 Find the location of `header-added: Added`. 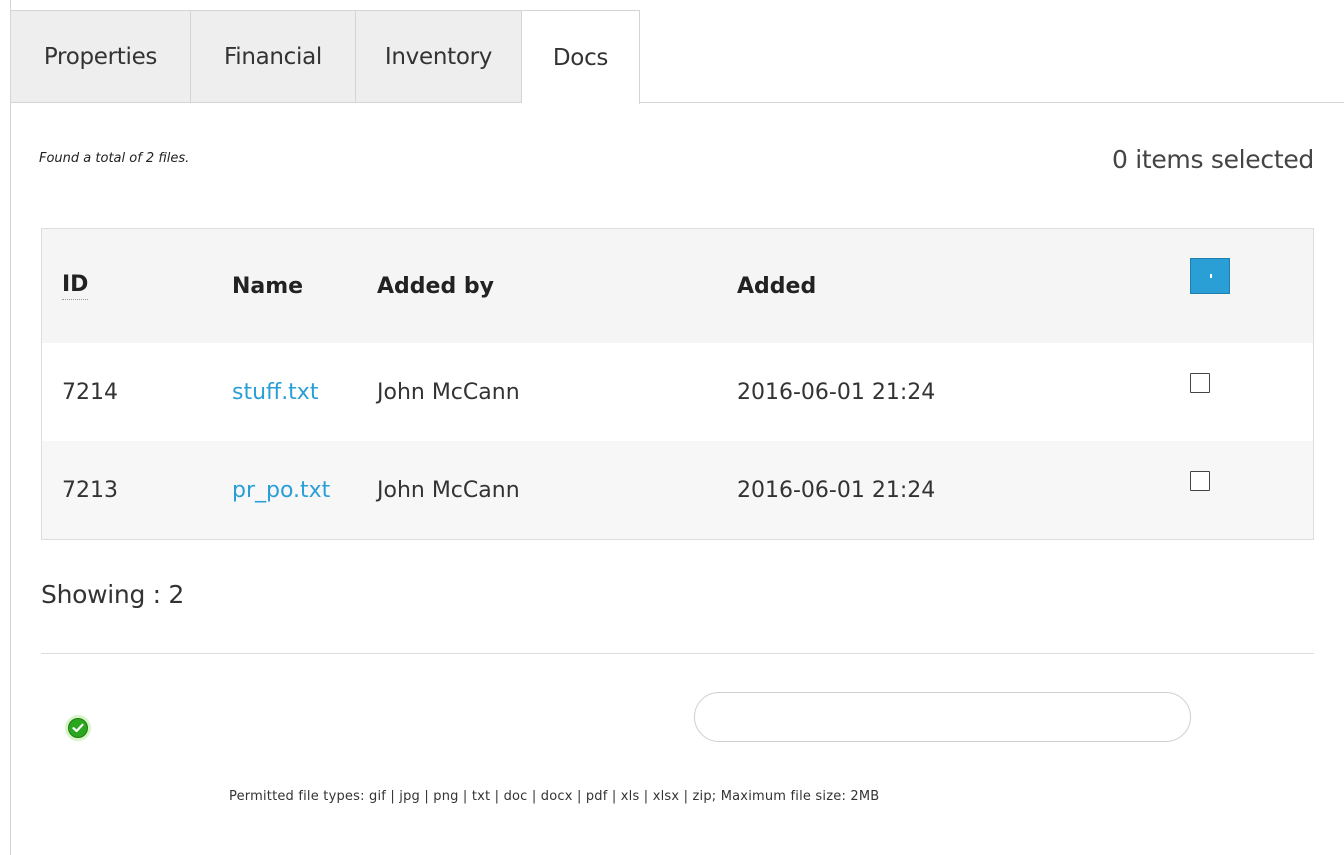

header-added: Added is located at coordinates (777, 286).